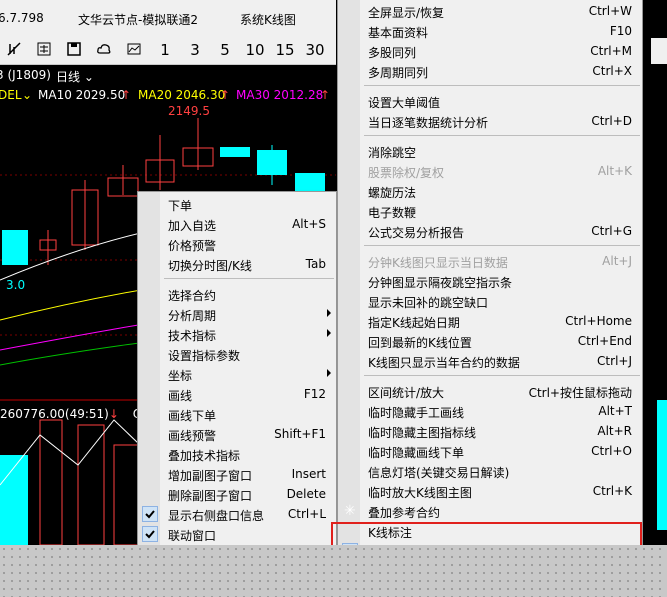 The image size is (667, 597). Describe the element at coordinates (237, 394) in the screenshot. I see `left_menu-item-10: 画线 F12` at that location.